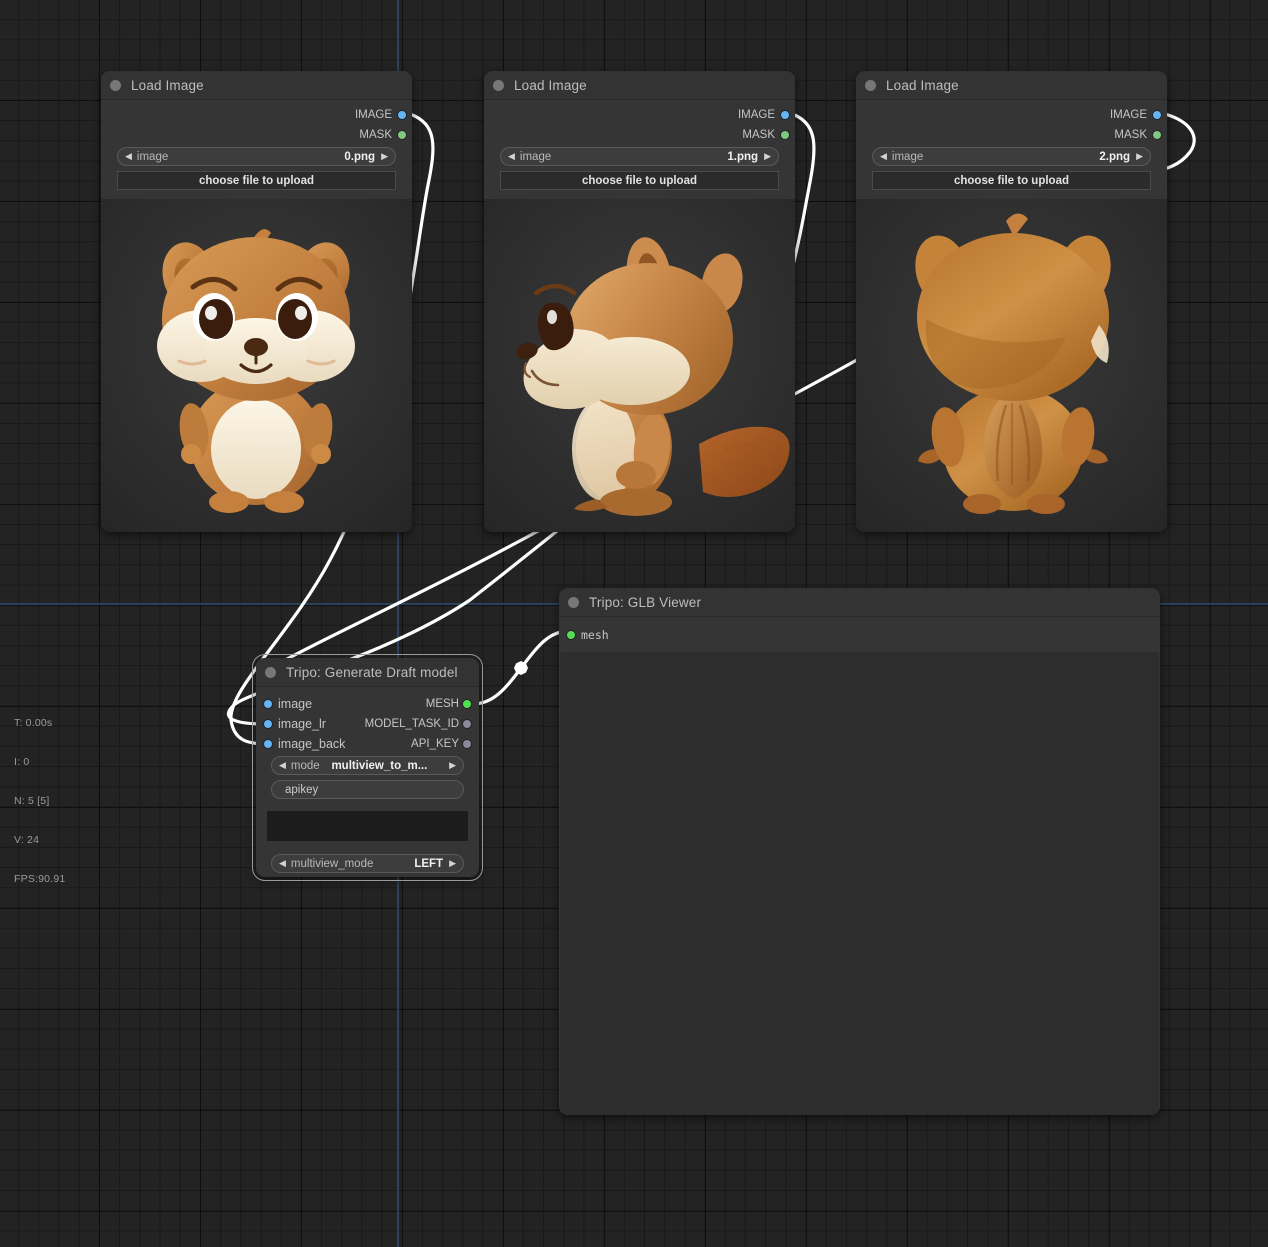 This screenshot has width=1268, height=1247. I want to click on node-title-label: Tripo: GLB Viewer, so click(645, 602).